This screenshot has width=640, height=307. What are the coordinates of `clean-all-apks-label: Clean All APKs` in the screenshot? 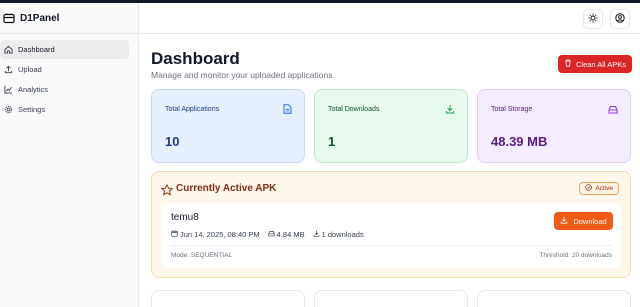 It's located at (601, 64).